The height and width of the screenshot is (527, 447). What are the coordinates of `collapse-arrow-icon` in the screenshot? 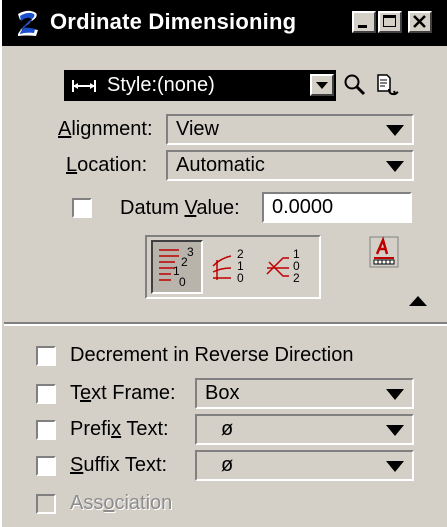 It's located at (418, 301).